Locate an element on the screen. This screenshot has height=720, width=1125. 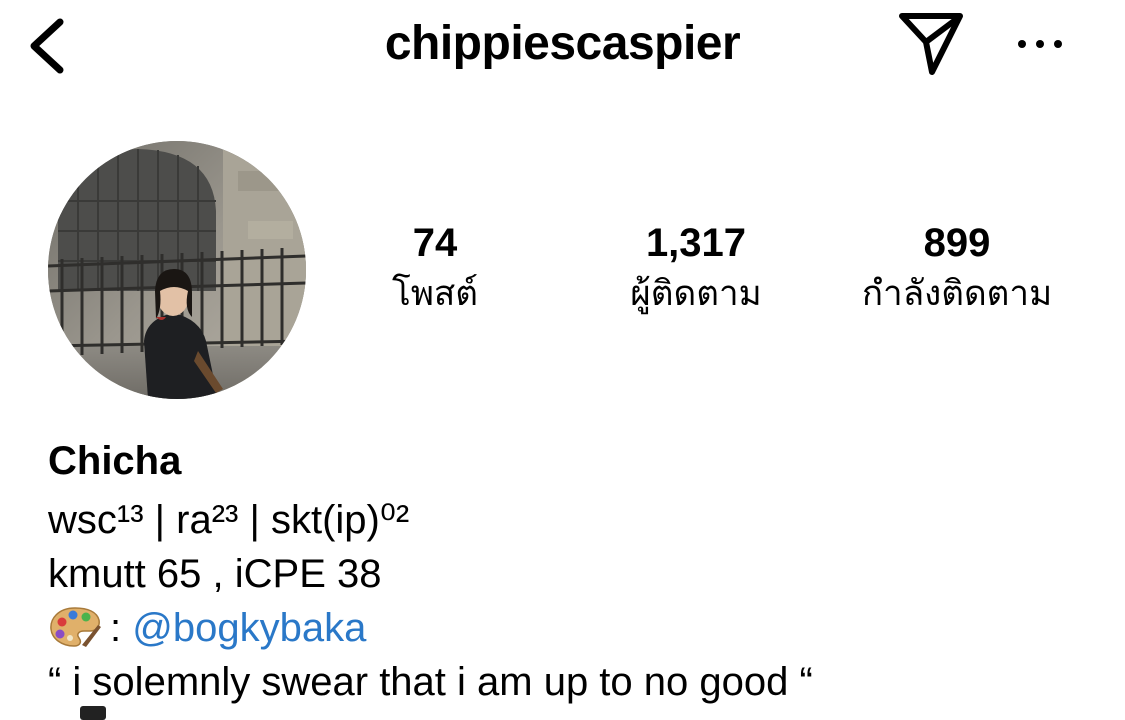
more-horizontal-icon is located at coordinates (1040, 44).